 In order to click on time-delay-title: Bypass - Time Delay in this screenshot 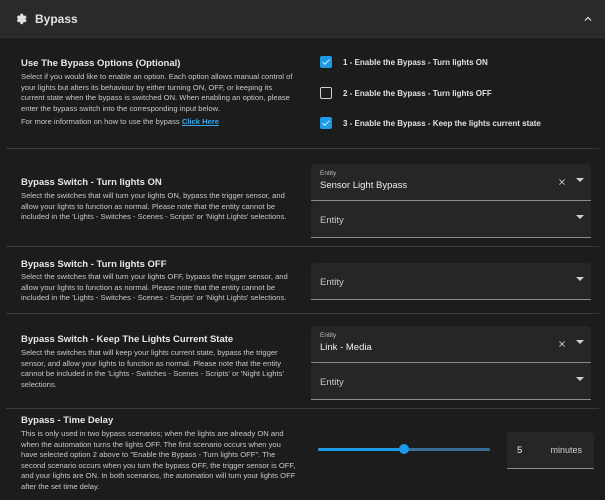, I will do `click(67, 420)`.